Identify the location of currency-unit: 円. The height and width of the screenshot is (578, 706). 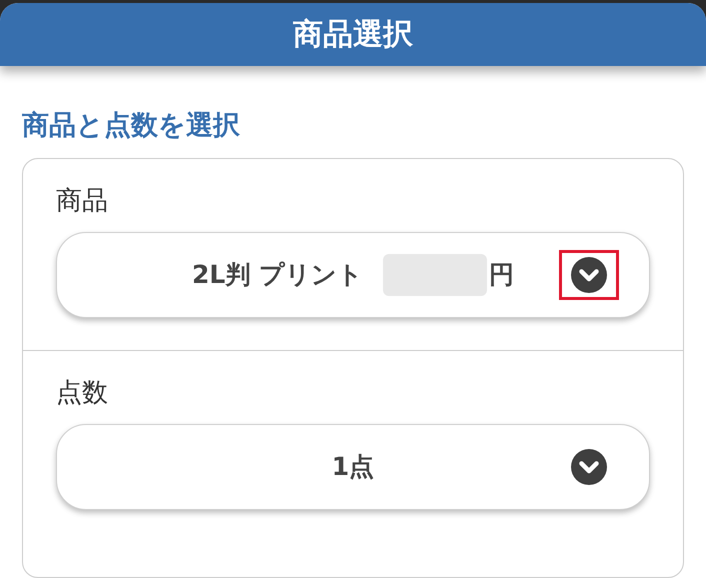
(501, 275).